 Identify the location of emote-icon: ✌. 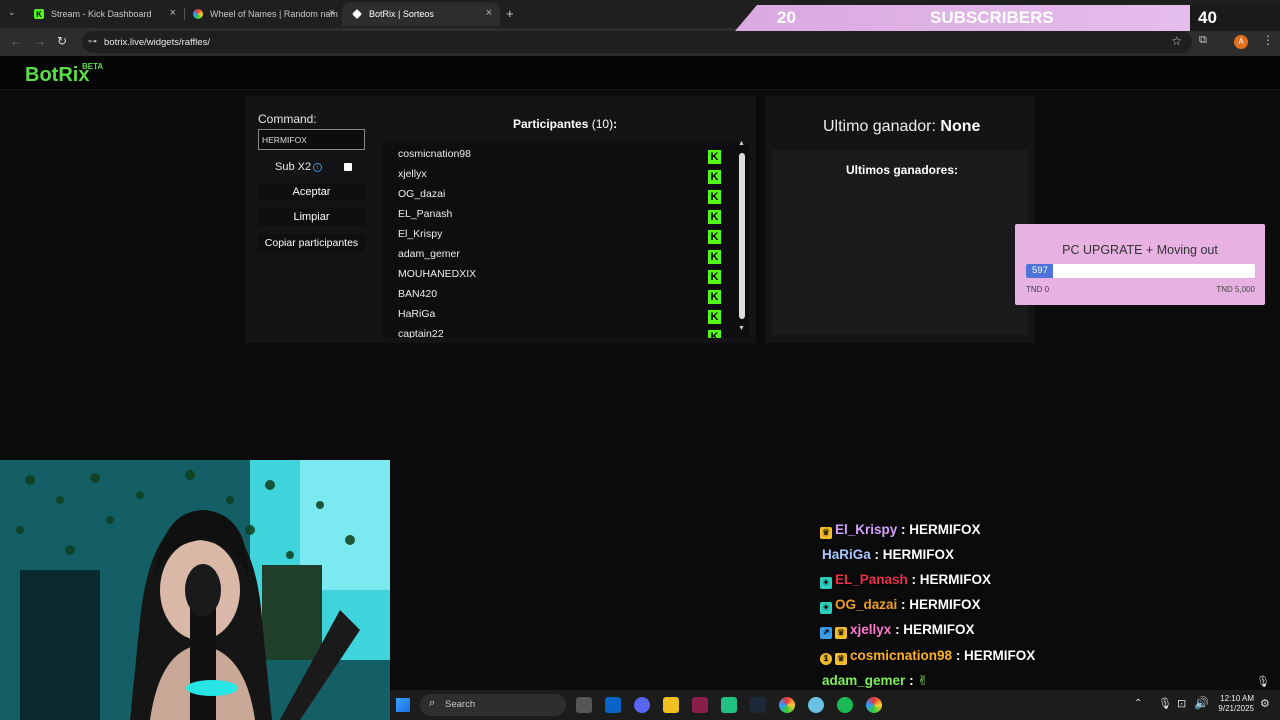
(923, 680).